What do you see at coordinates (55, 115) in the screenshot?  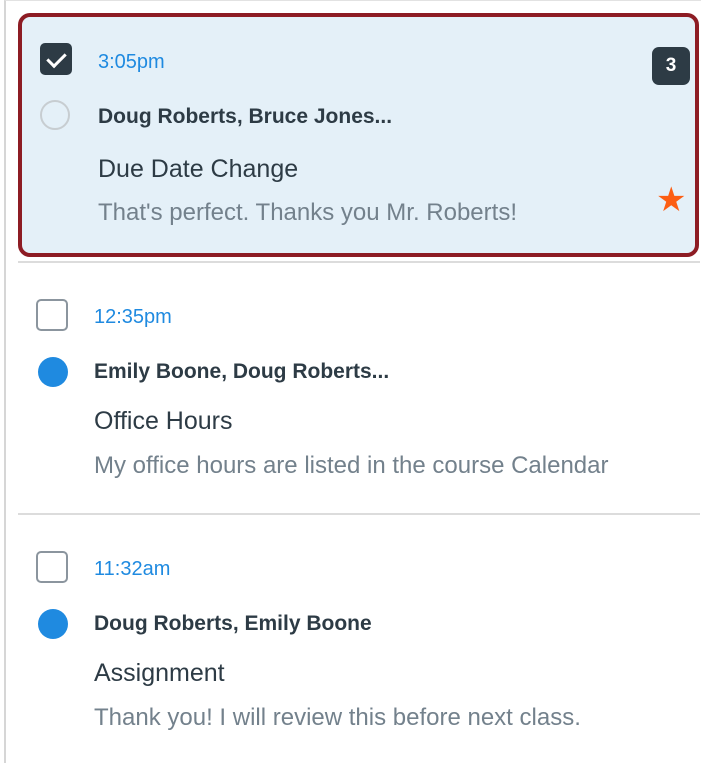 I see `read-circle-icon` at bounding box center [55, 115].